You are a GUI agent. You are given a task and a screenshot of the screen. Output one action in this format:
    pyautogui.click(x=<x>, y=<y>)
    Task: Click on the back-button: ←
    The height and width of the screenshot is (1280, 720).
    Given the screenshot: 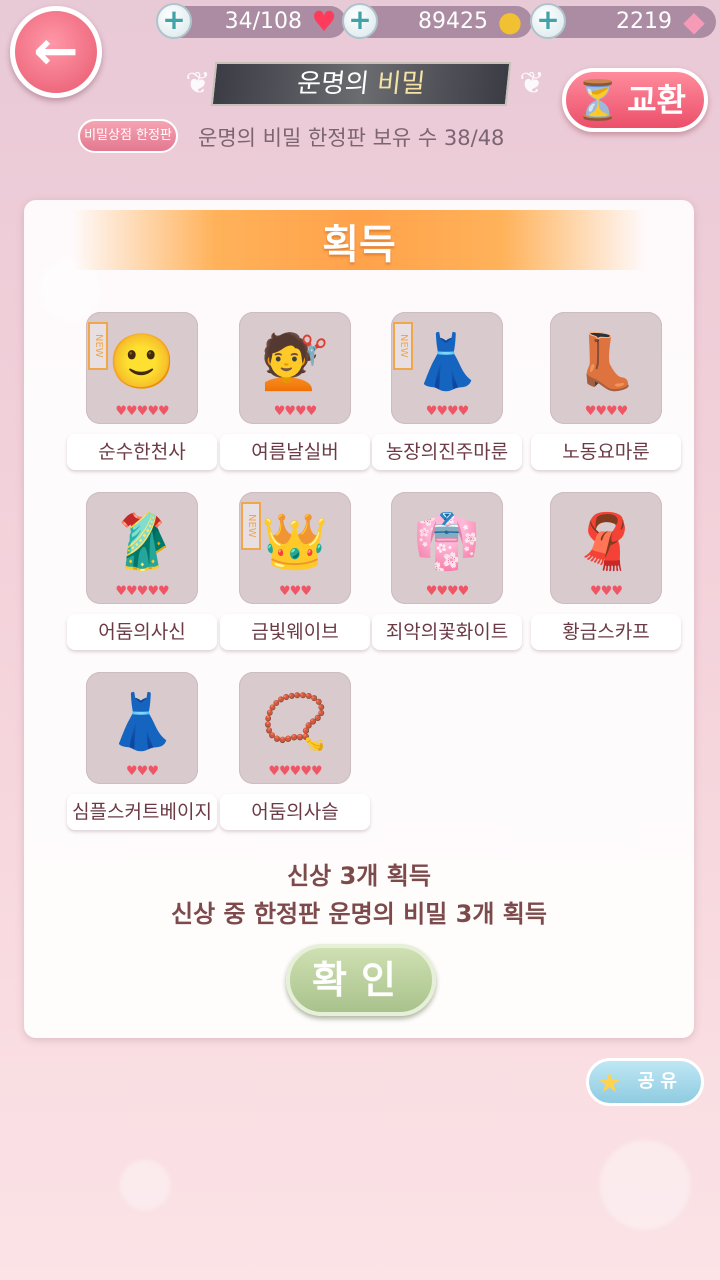 What is the action you would take?
    pyautogui.click(x=56, y=52)
    